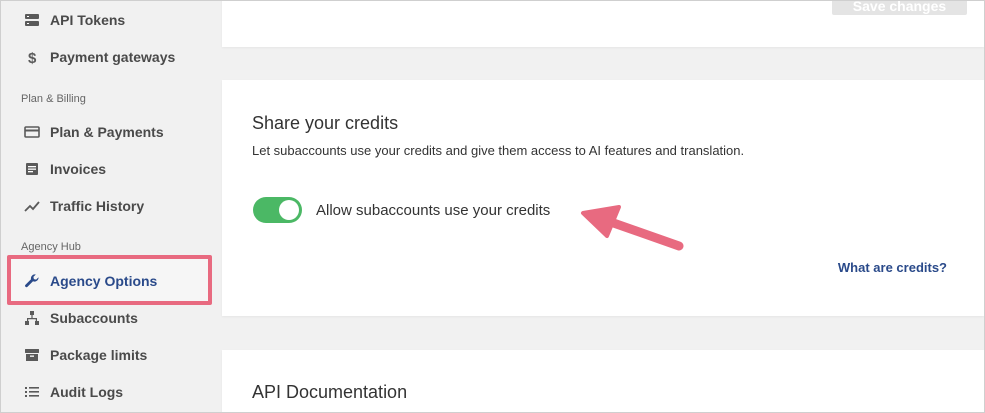  I want to click on annotation-arrow, so click(632, 228).